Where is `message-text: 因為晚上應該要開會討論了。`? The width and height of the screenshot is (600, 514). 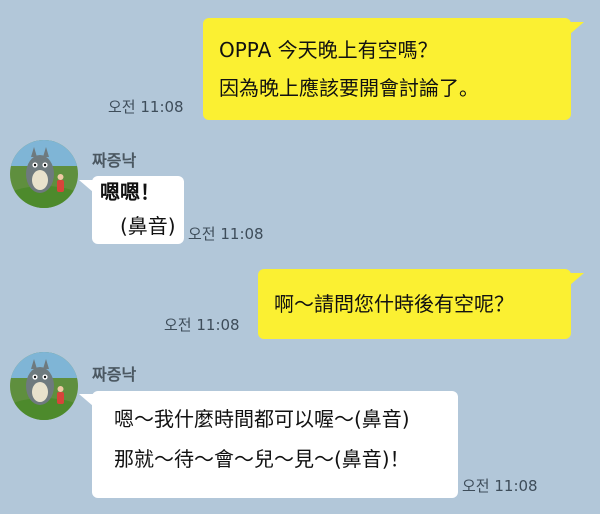 message-text: 因為晚上應該要開會討論了。 is located at coordinates (349, 88).